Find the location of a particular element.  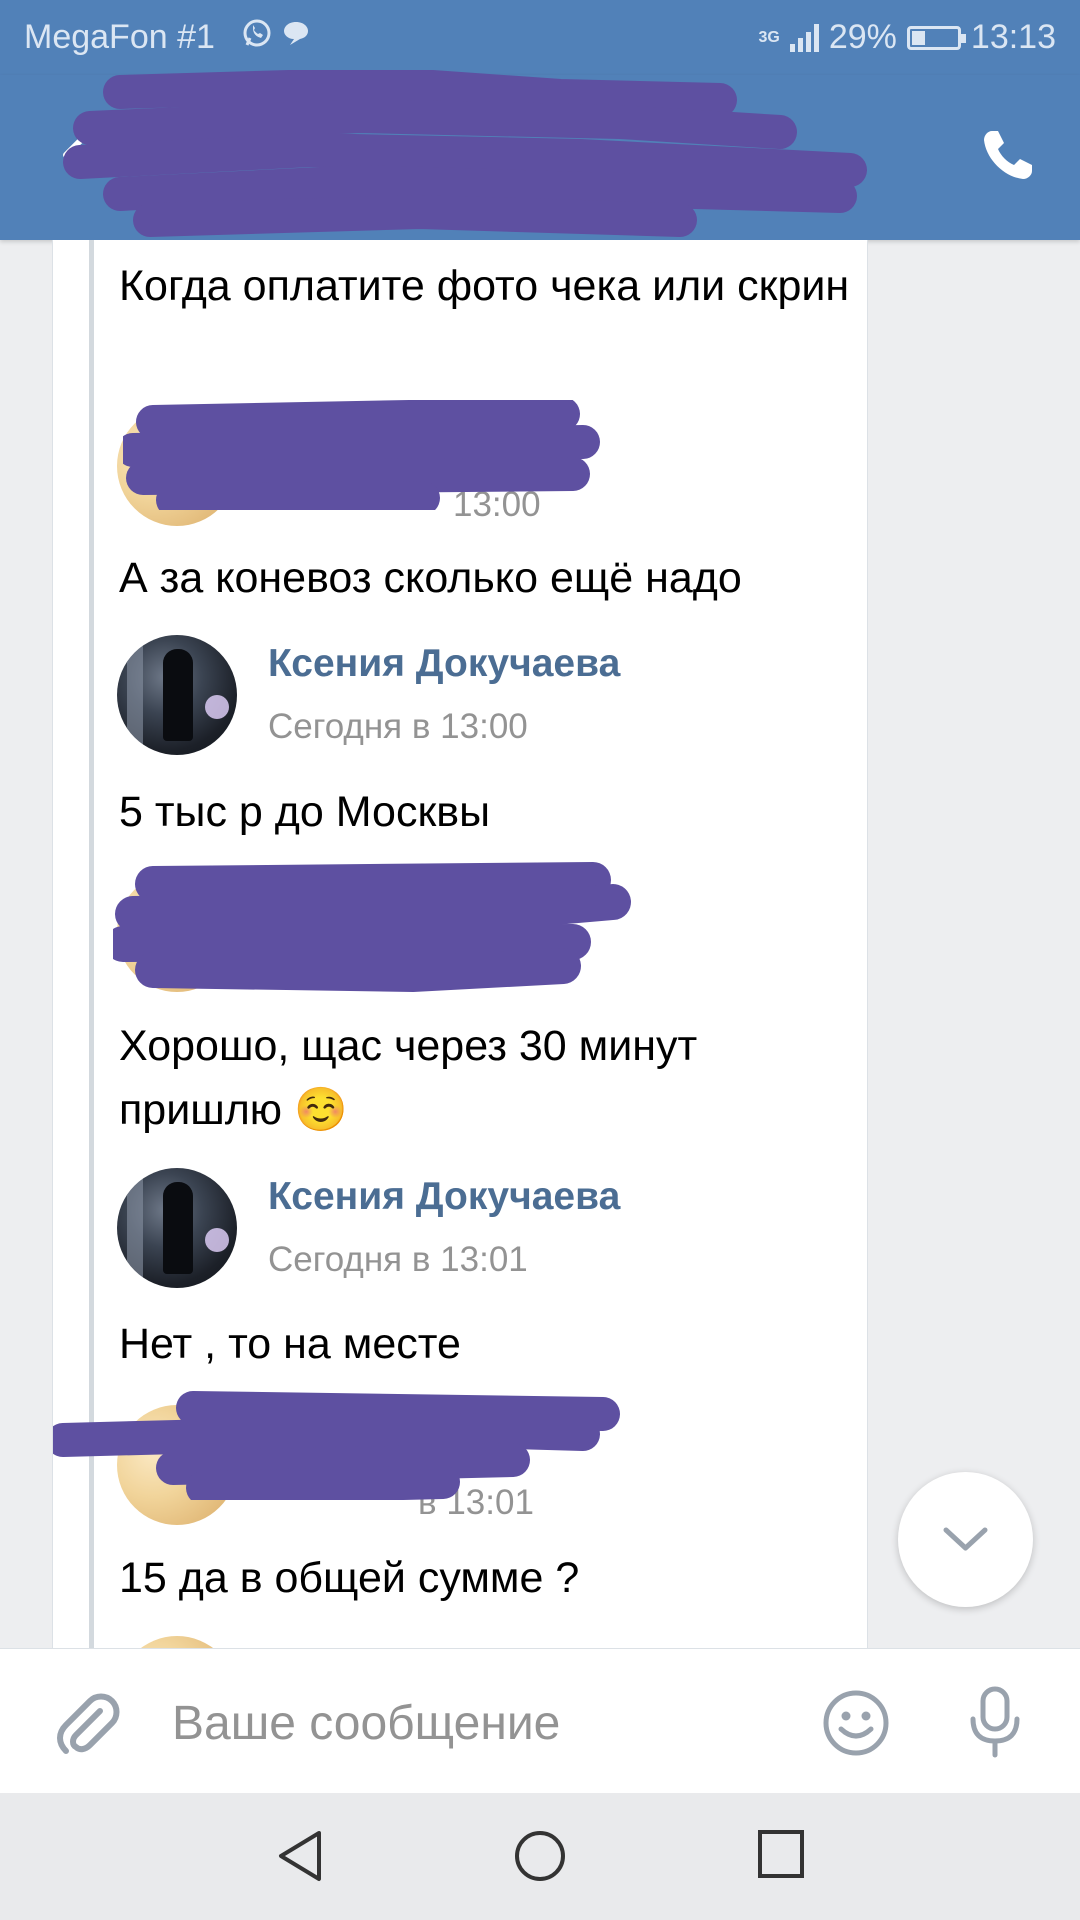

message-composer is located at coordinates (540, 1721).